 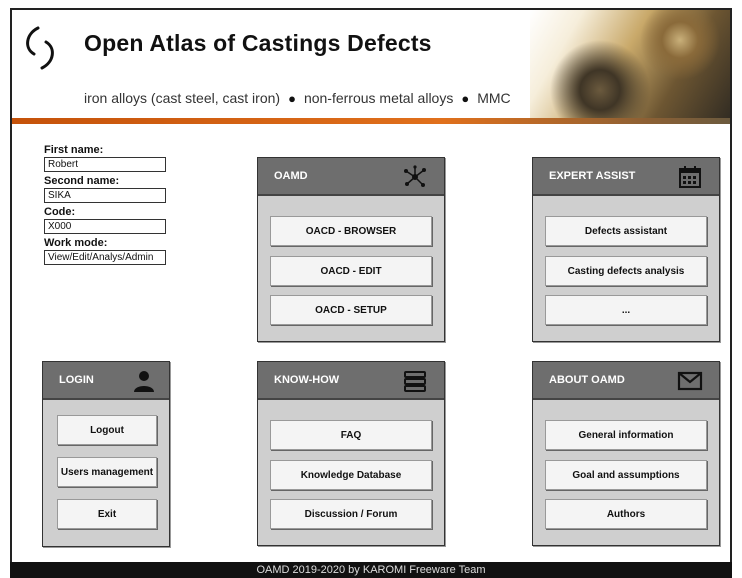 I want to click on panel-oamd-title: OAMD, so click(x=291, y=176).